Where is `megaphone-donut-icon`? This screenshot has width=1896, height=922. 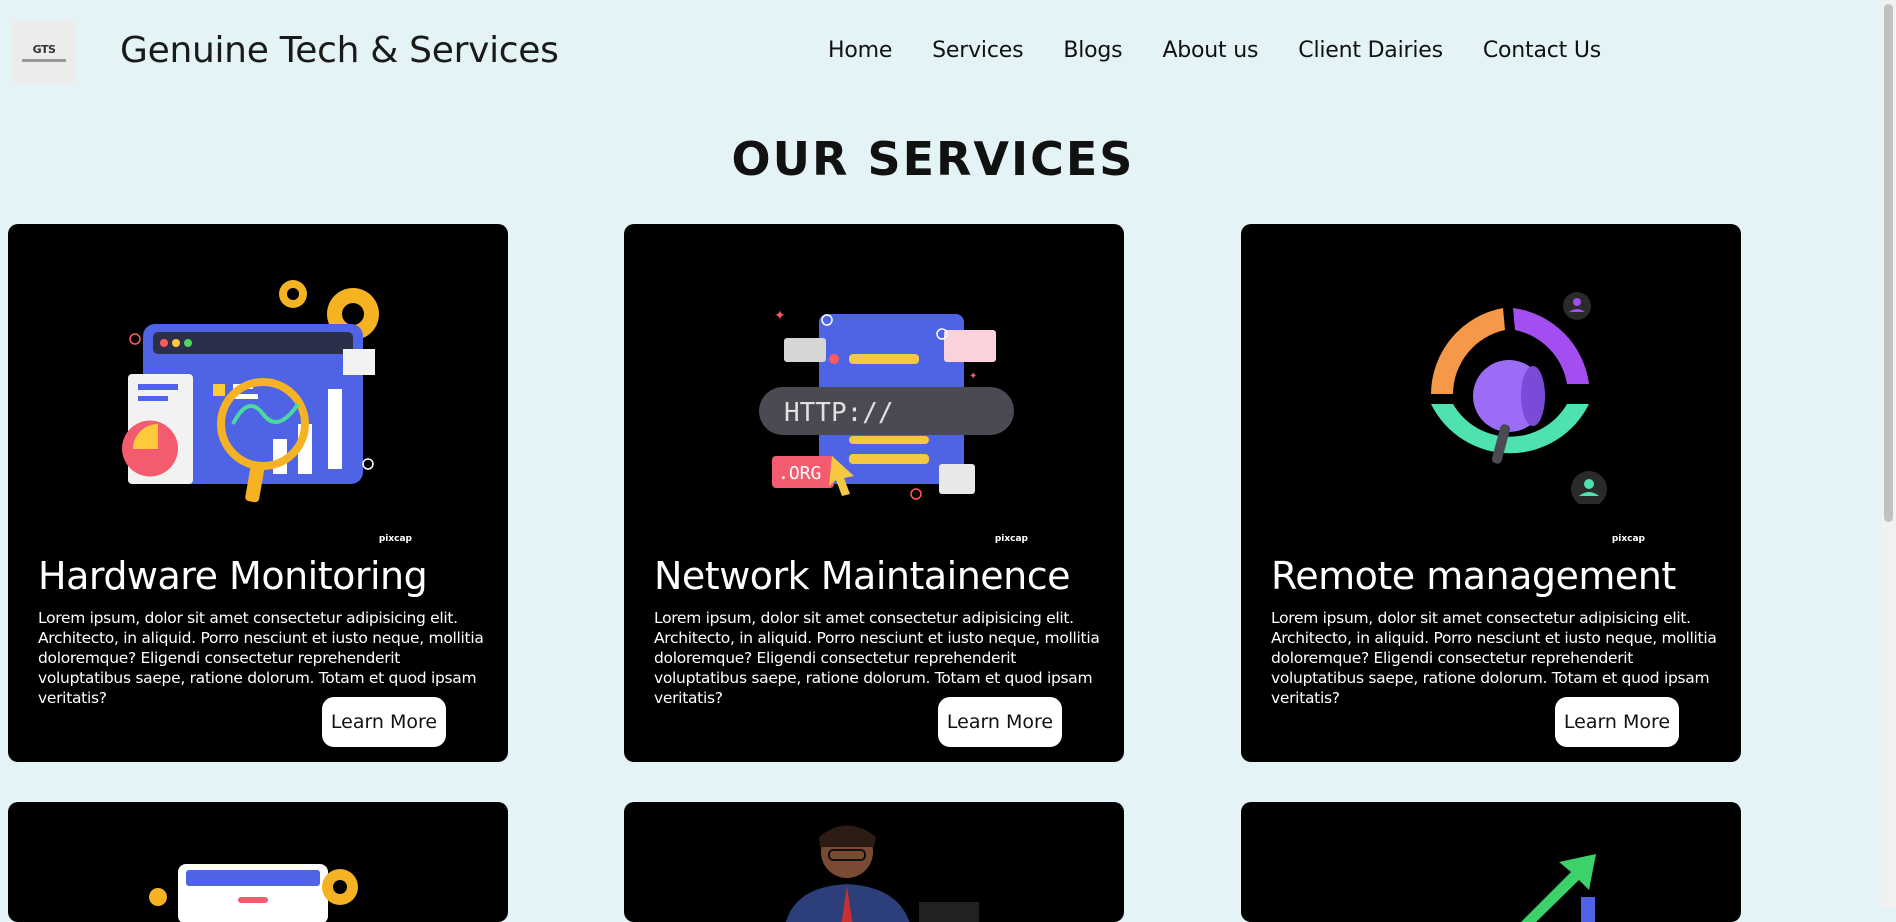
megaphone-donut-icon is located at coordinates (1519, 398).